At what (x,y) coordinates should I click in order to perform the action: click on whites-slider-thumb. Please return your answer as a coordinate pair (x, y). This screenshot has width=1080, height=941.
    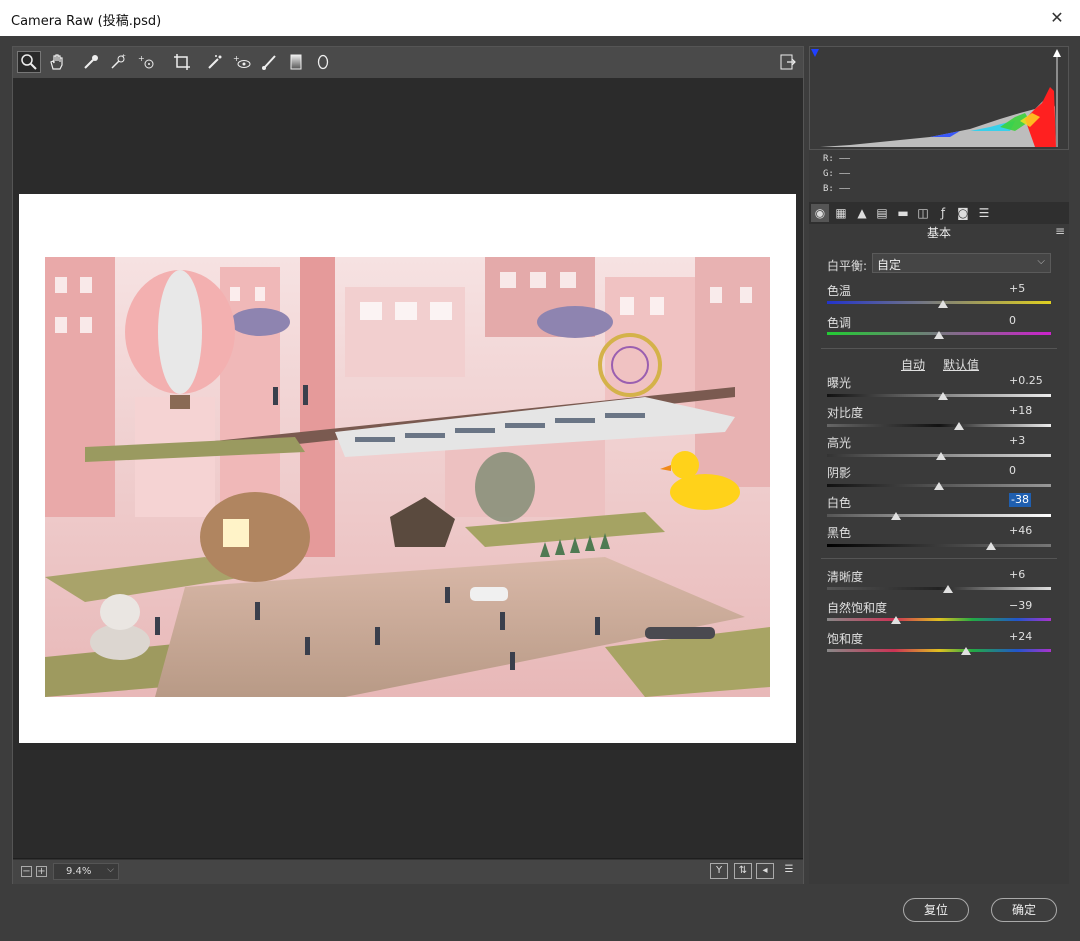
    Looking at the image, I should click on (896, 516).